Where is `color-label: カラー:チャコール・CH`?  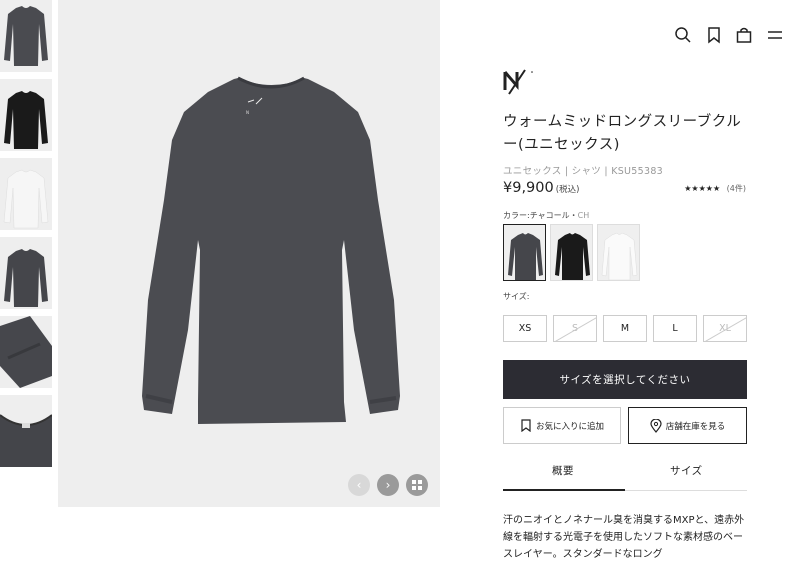 color-label: カラー:チャコール・CH is located at coordinates (546, 215).